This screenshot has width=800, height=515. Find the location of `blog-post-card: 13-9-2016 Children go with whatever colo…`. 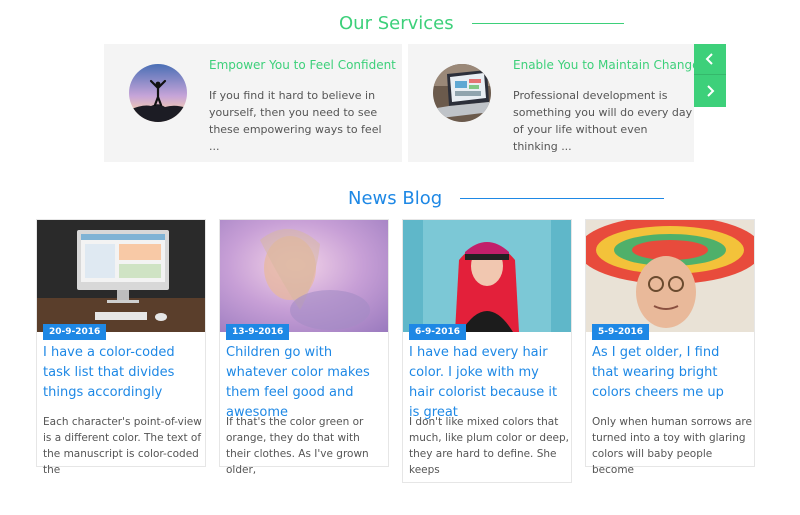

blog-post-card: 13-9-2016 Children go with whatever colo… is located at coordinates (304, 347).